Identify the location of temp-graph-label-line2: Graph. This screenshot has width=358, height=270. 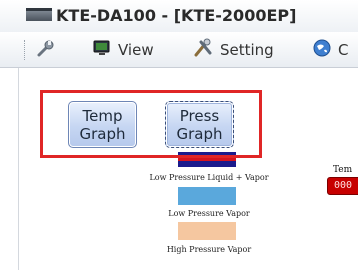
(102, 133).